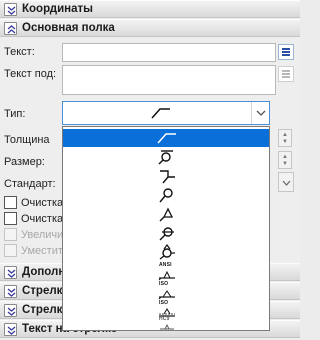  Describe the element at coordinates (57, 9) in the screenshot. I see `section-title: Координаты` at that location.